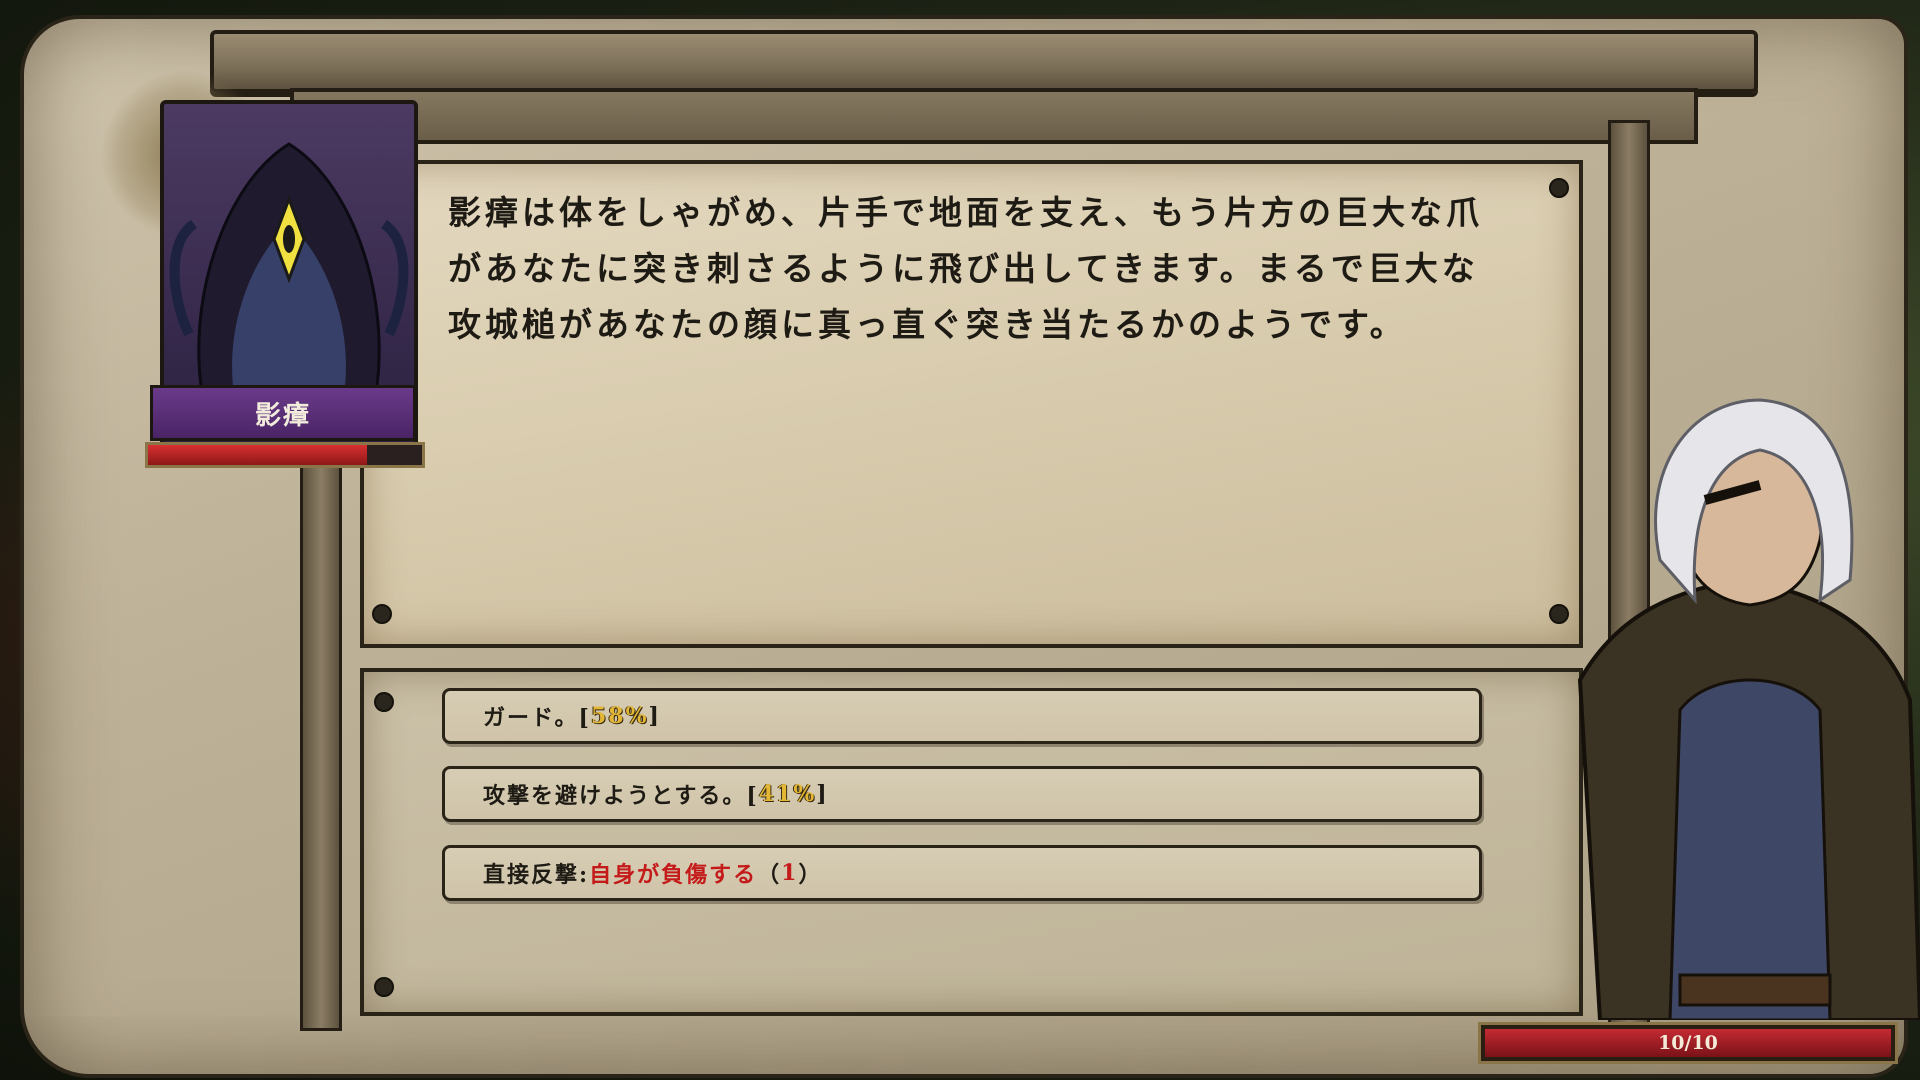 The image size is (1920, 1080). What do you see at coordinates (621, 796) in the screenshot?
I see `choice-label: 攻撃を避けようとする。[` at bounding box center [621, 796].